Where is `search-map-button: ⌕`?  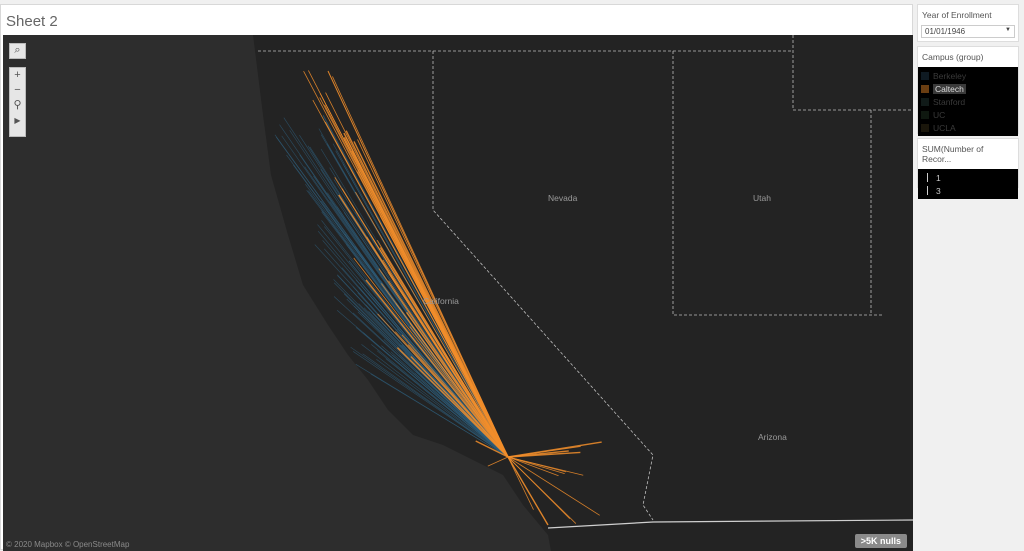
search-map-button: ⌕ is located at coordinates (17, 51).